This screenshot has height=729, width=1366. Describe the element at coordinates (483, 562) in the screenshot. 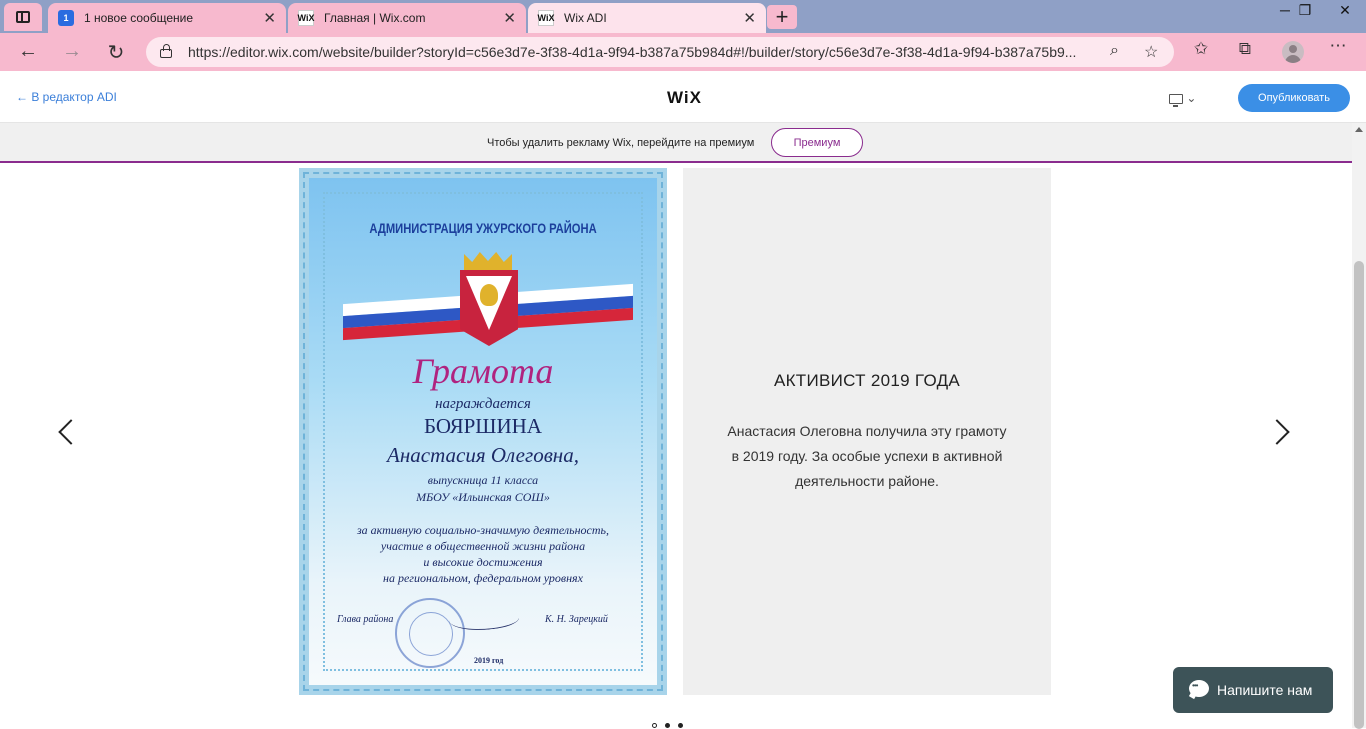

I see `certificate-line: и высокие достижения` at that location.